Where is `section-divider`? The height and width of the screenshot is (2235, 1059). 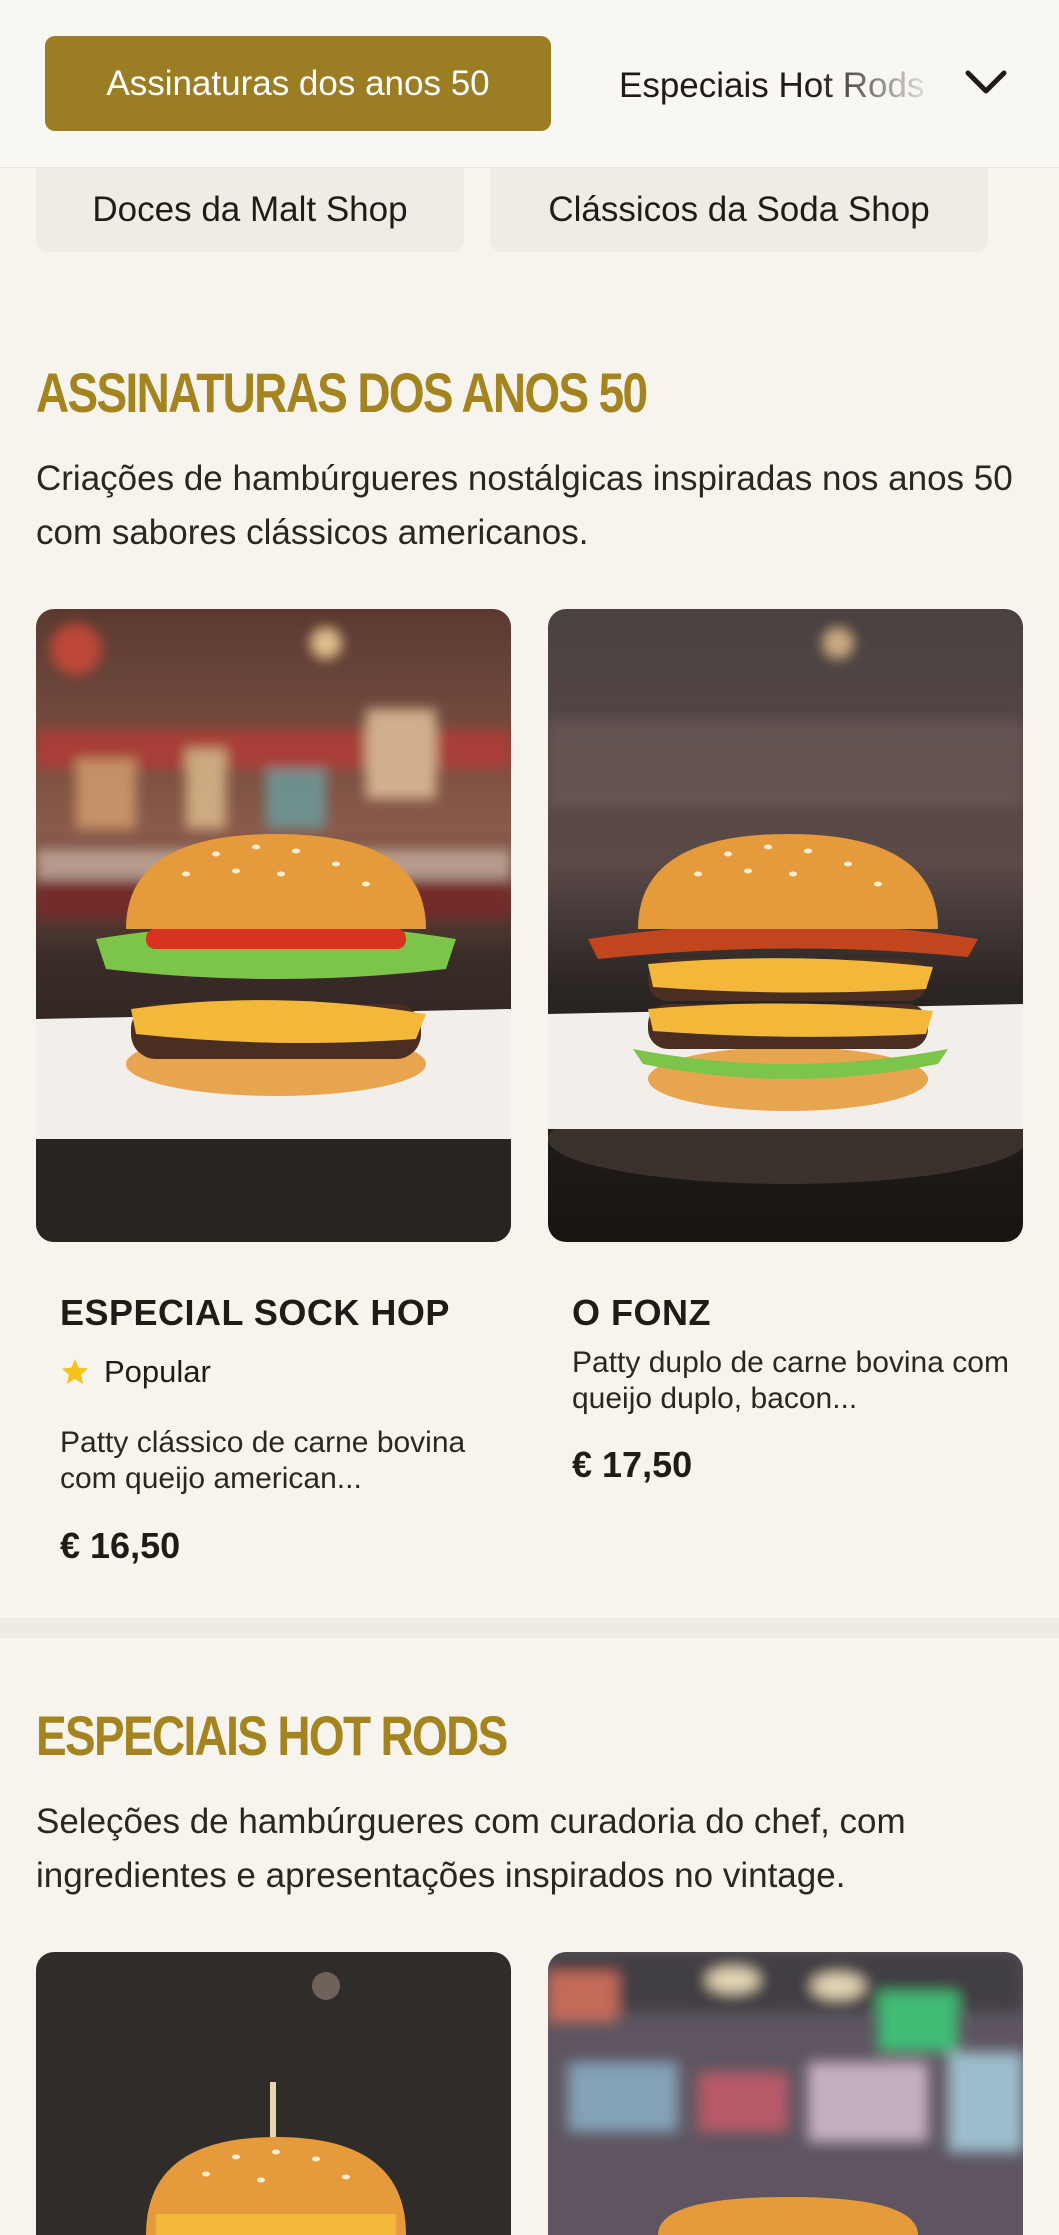
section-divider is located at coordinates (529, 1628).